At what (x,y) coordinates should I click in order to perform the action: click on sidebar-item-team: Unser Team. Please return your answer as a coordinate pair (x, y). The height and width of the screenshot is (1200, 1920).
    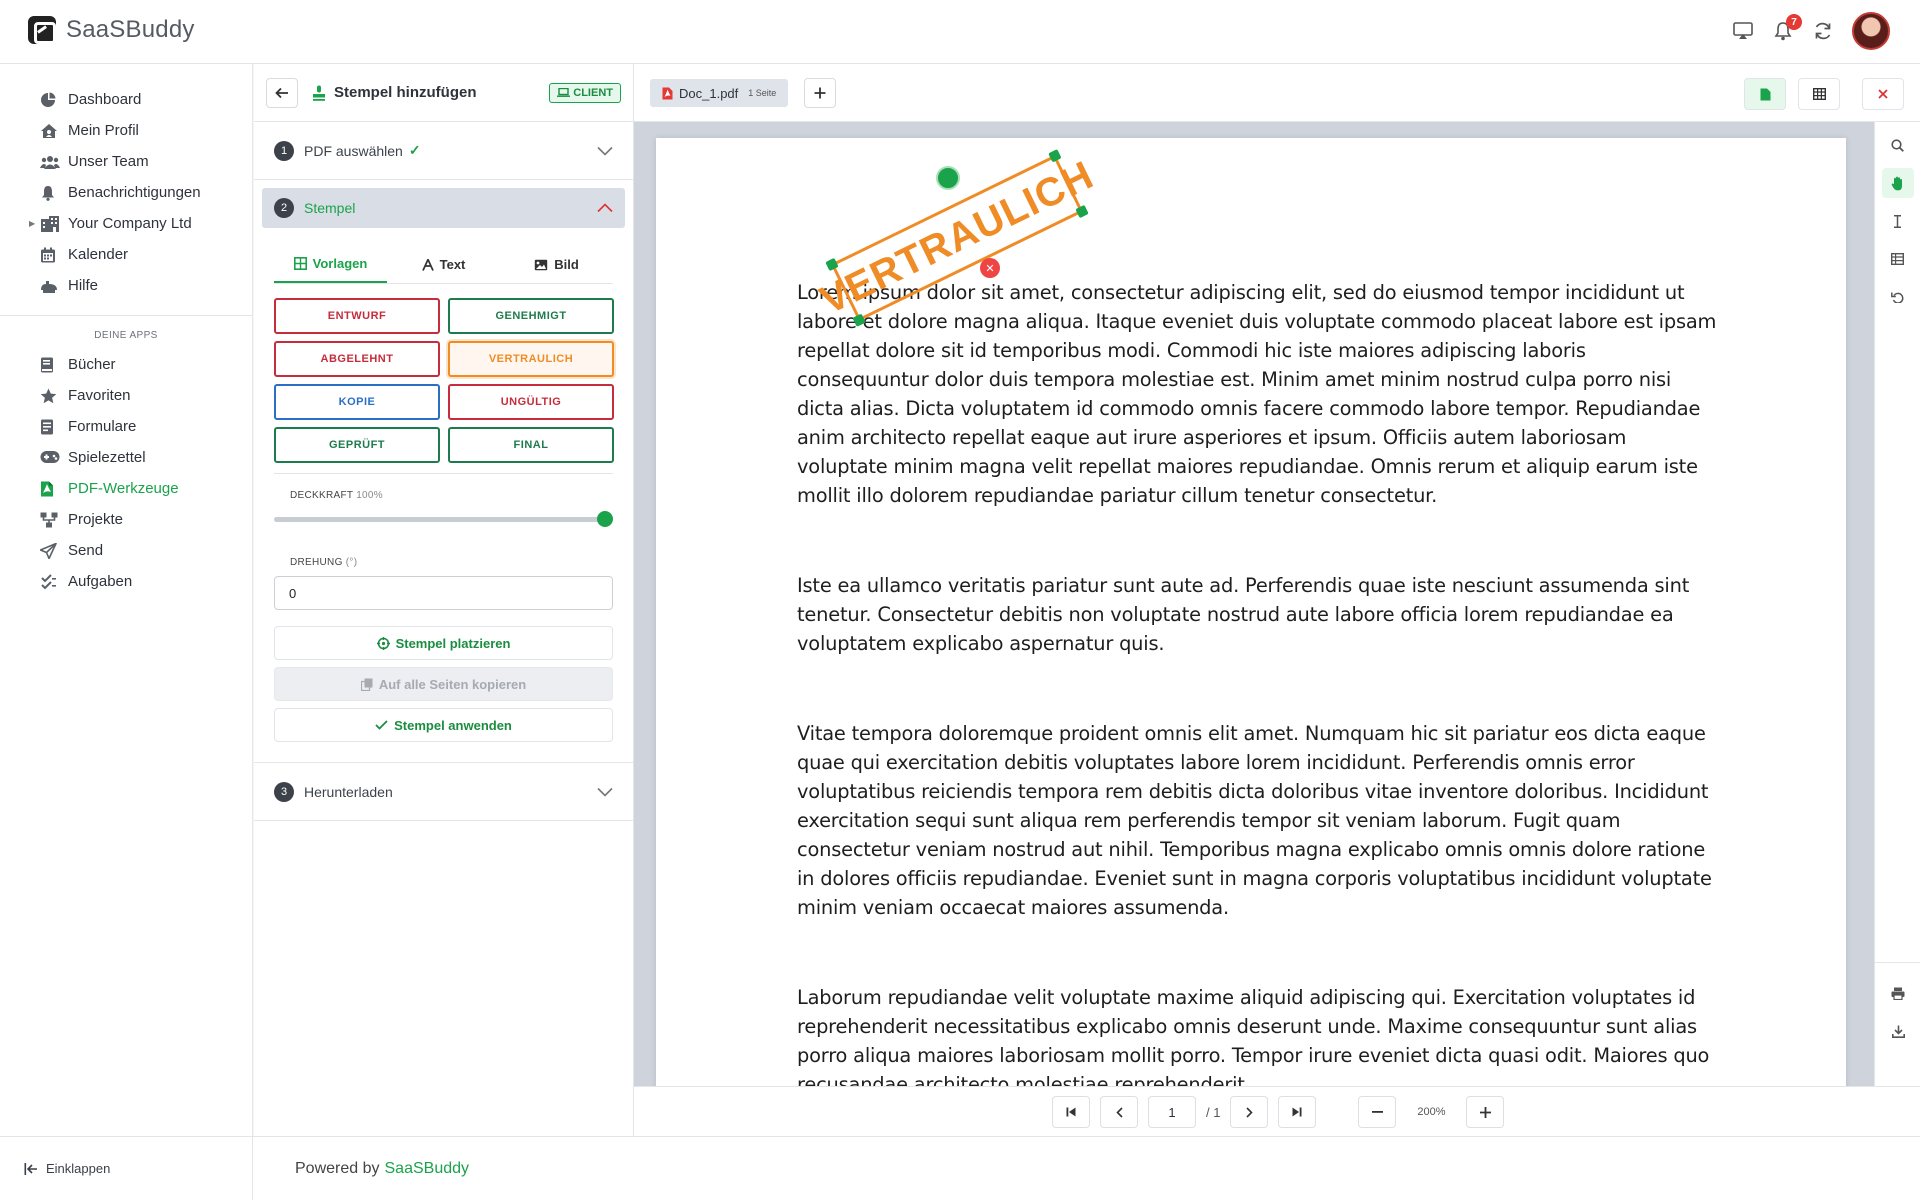
    Looking at the image, I should click on (126, 161).